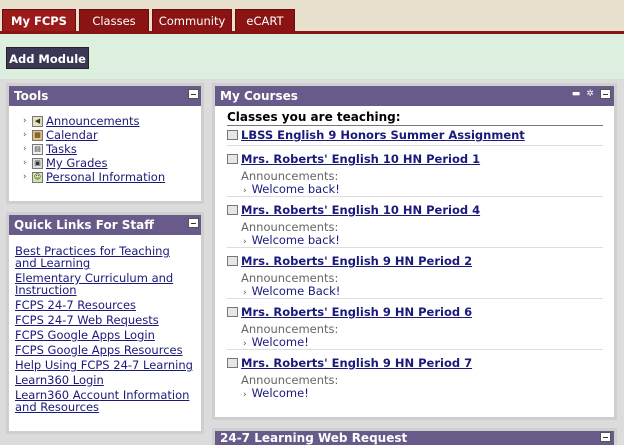 The image size is (624, 445). I want to click on course-item: LBSS English 9 Honors Summer Assignment, so click(415, 136).